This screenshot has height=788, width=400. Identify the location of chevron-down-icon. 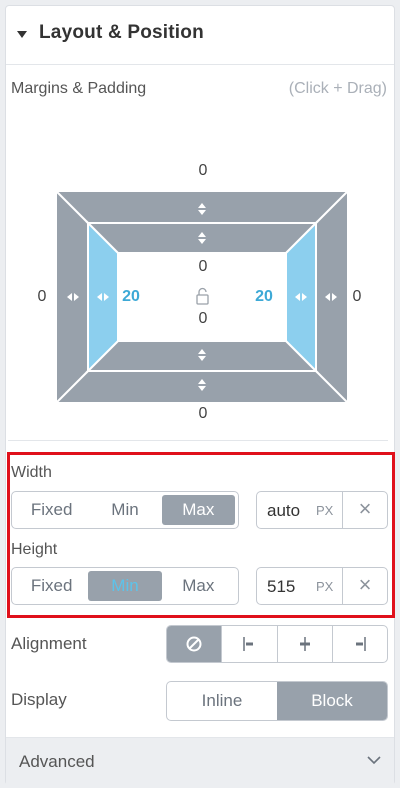
(374, 760).